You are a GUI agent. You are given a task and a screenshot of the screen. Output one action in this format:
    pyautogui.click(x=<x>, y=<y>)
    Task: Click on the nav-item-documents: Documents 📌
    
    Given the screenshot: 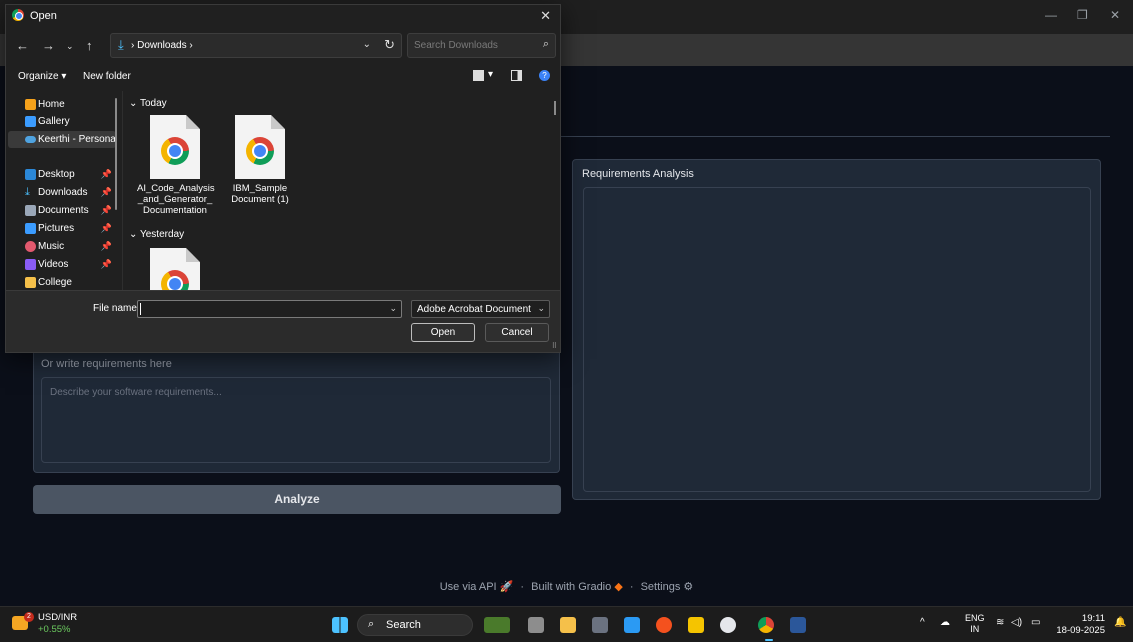 What is the action you would take?
    pyautogui.click(x=62, y=210)
    